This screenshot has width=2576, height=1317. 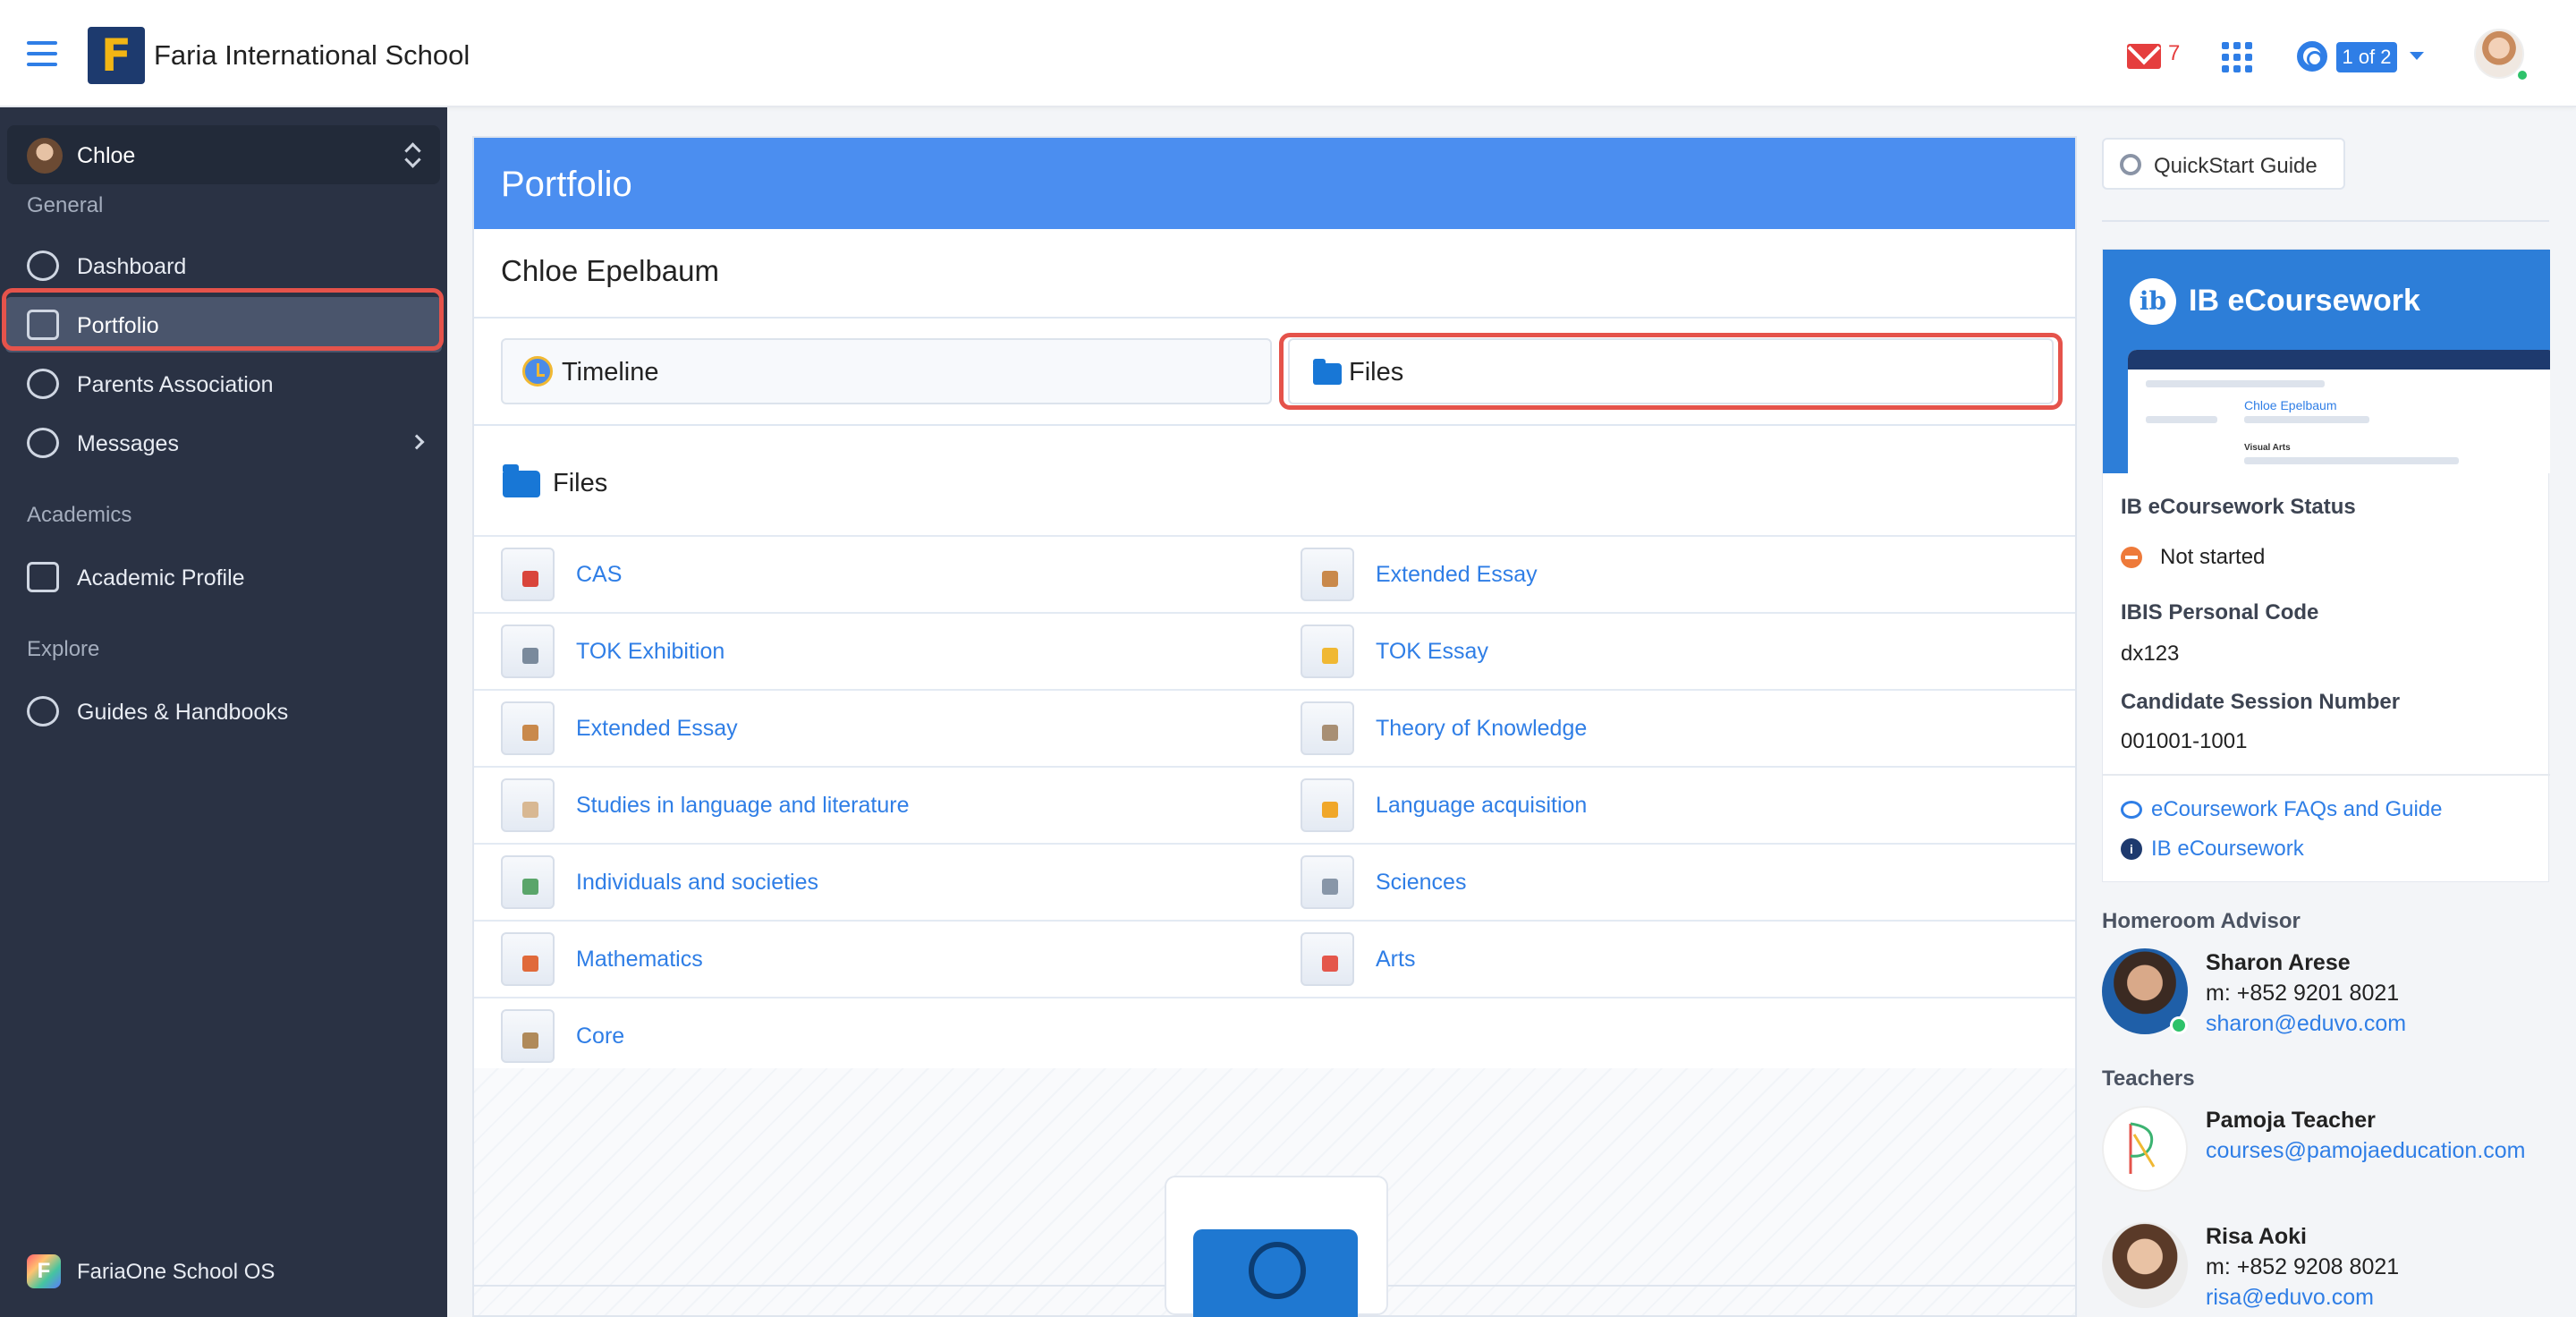 I want to click on sidebar-item-guides-handbooks: Guides & Handbooks, so click(x=223, y=712).